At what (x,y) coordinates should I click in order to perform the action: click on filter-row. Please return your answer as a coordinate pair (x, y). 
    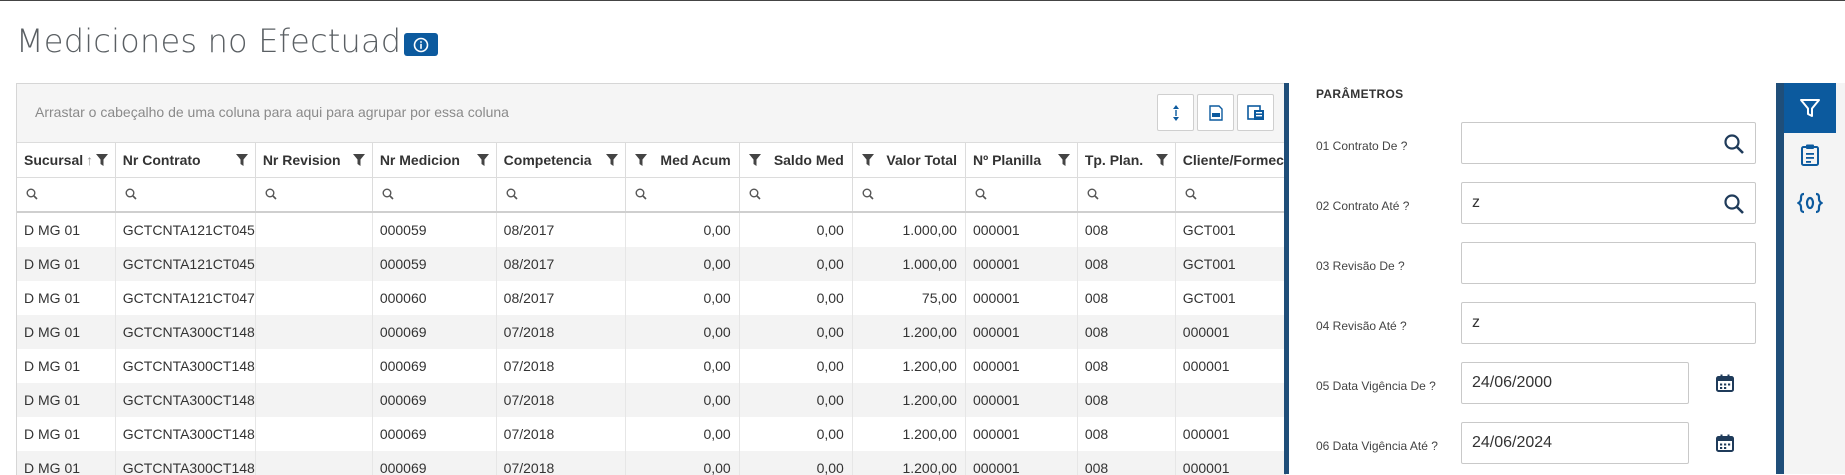
    Looking at the image, I should click on (651, 195).